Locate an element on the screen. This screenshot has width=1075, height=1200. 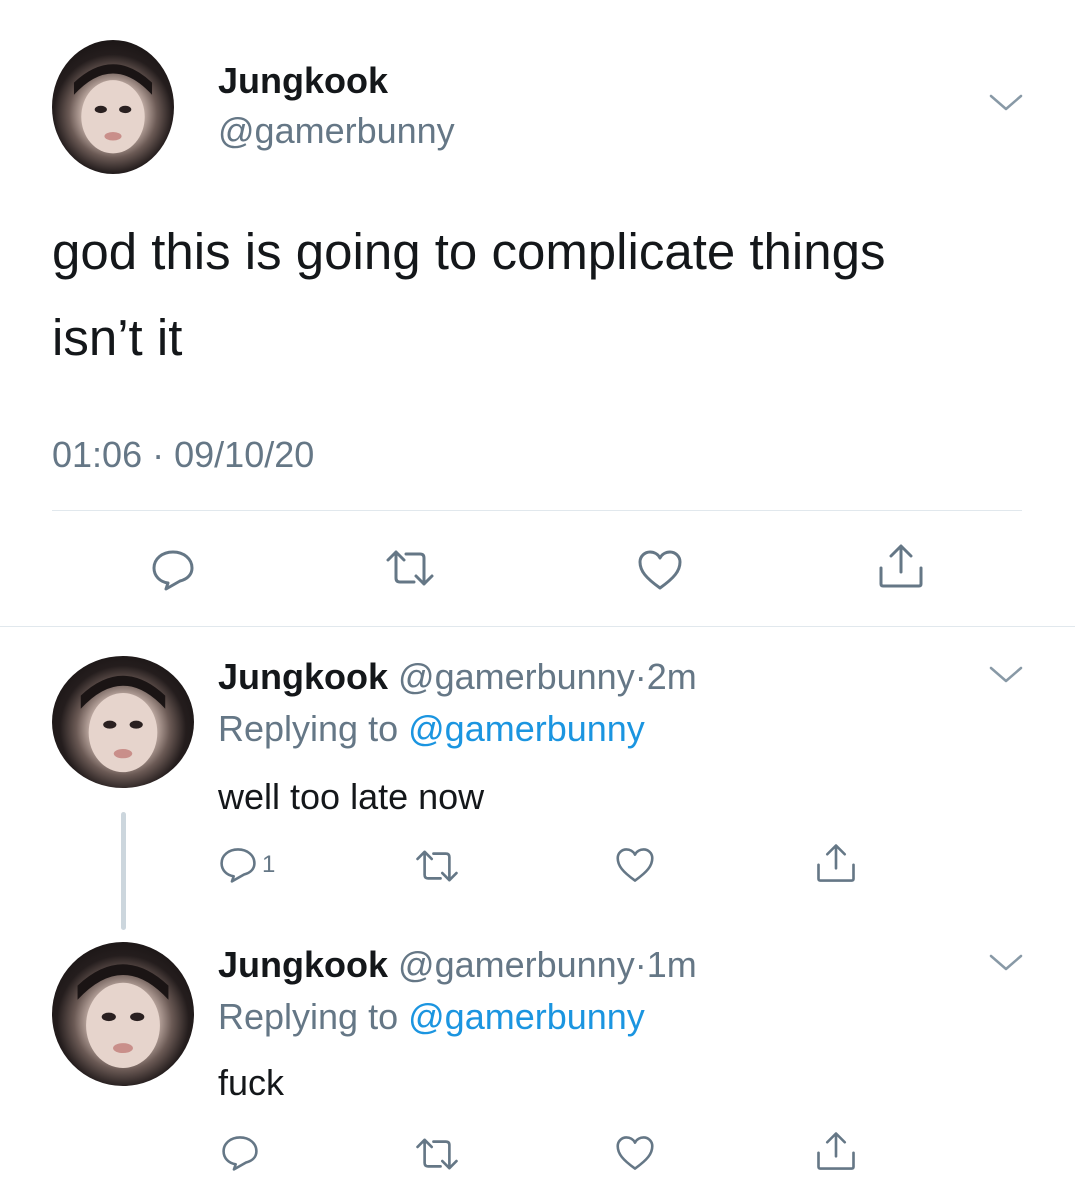
reply-text: fuck is located at coordinates (251, 1082).